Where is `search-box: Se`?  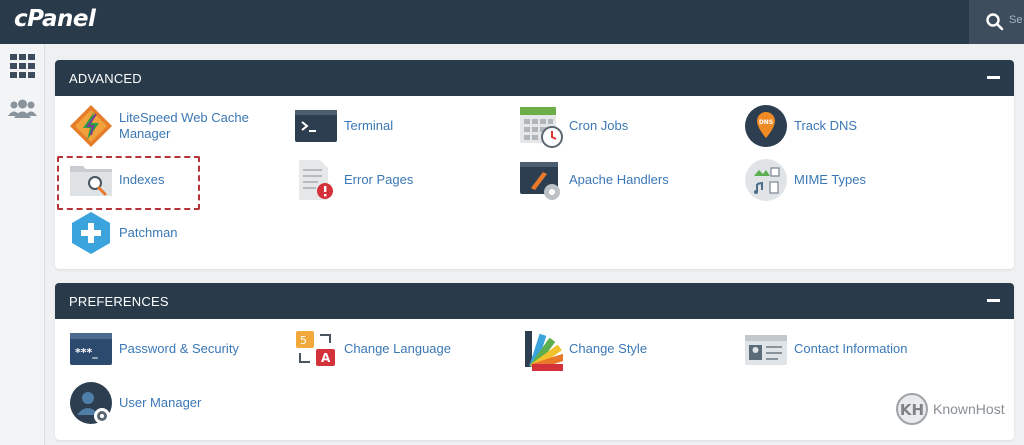
search-box: Se is located at coordinates (996, 22).